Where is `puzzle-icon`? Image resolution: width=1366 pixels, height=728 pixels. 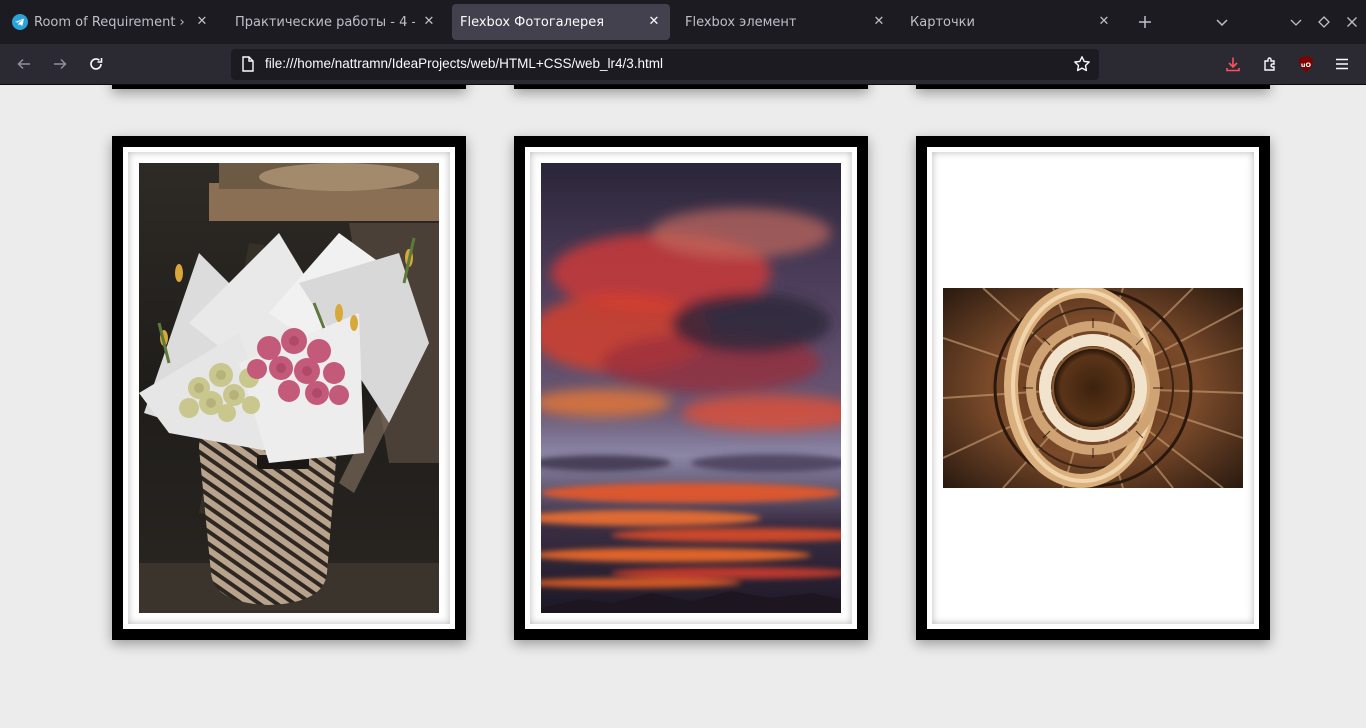 puzzle-icon is located at coordinates (1269, 64).